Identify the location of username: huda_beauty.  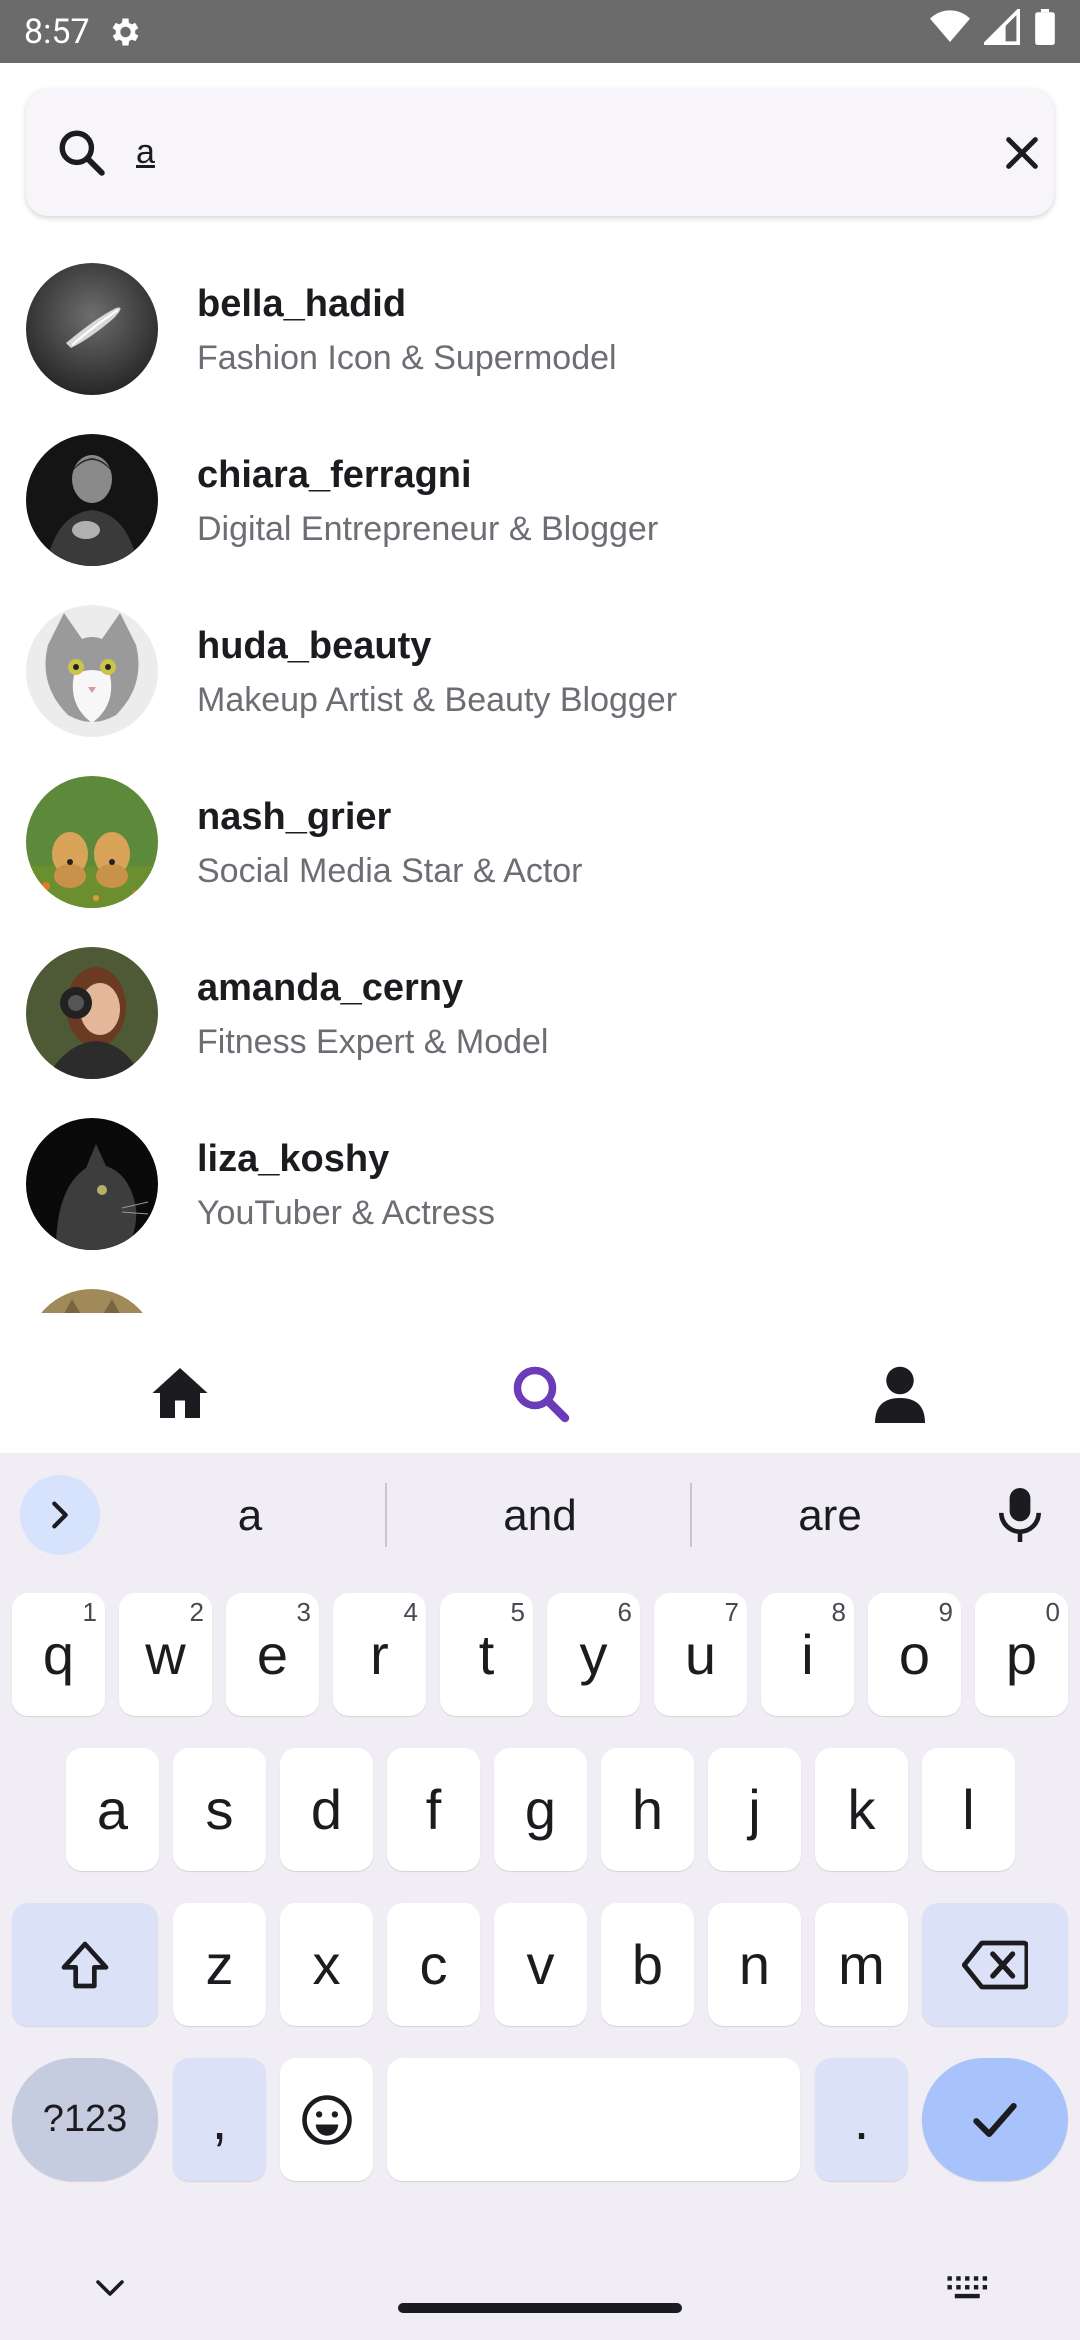
(314, 646).